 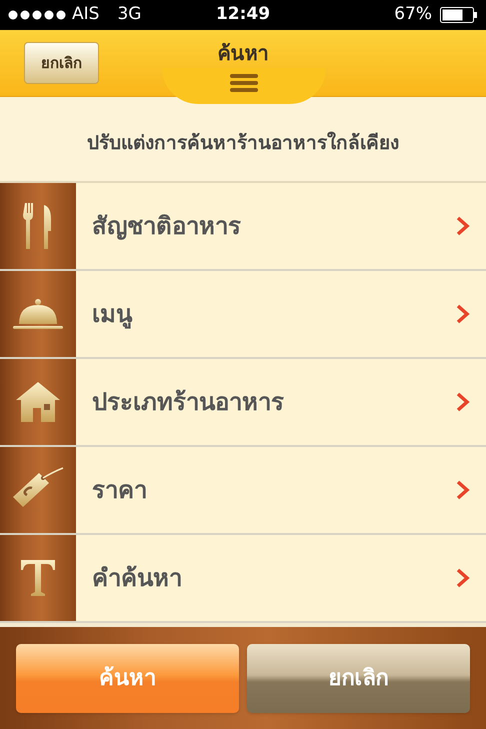 What do you see at coordinates (243, 53) in the screenshot?
I see `page-title: ค้นหา` at bounding box center [243, 53].